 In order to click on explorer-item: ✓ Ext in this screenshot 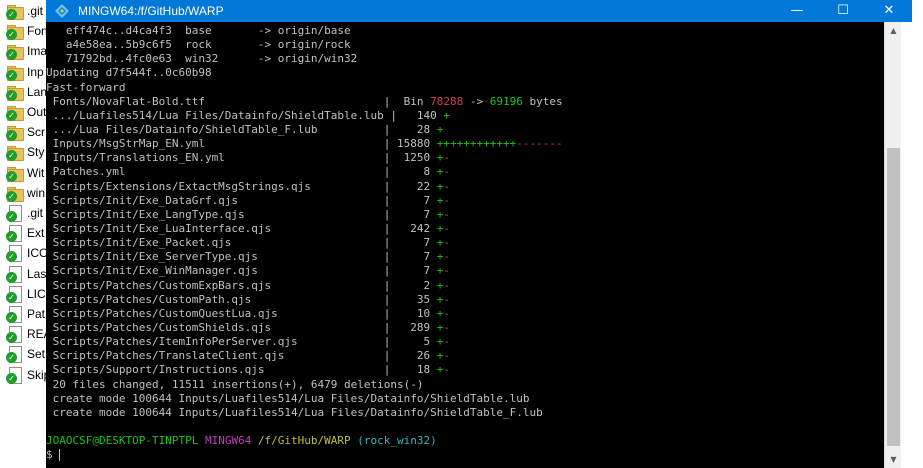, I will do `click(23, 233)`.